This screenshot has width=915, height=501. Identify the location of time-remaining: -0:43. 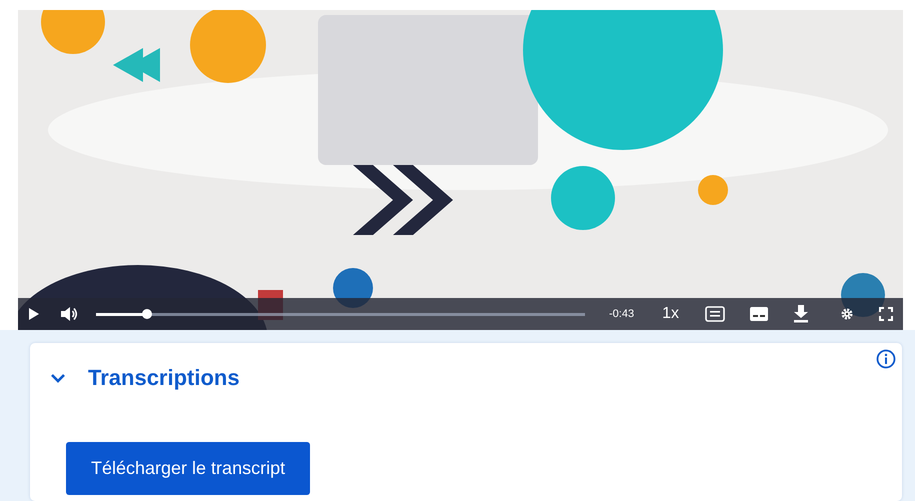
(621, 314).